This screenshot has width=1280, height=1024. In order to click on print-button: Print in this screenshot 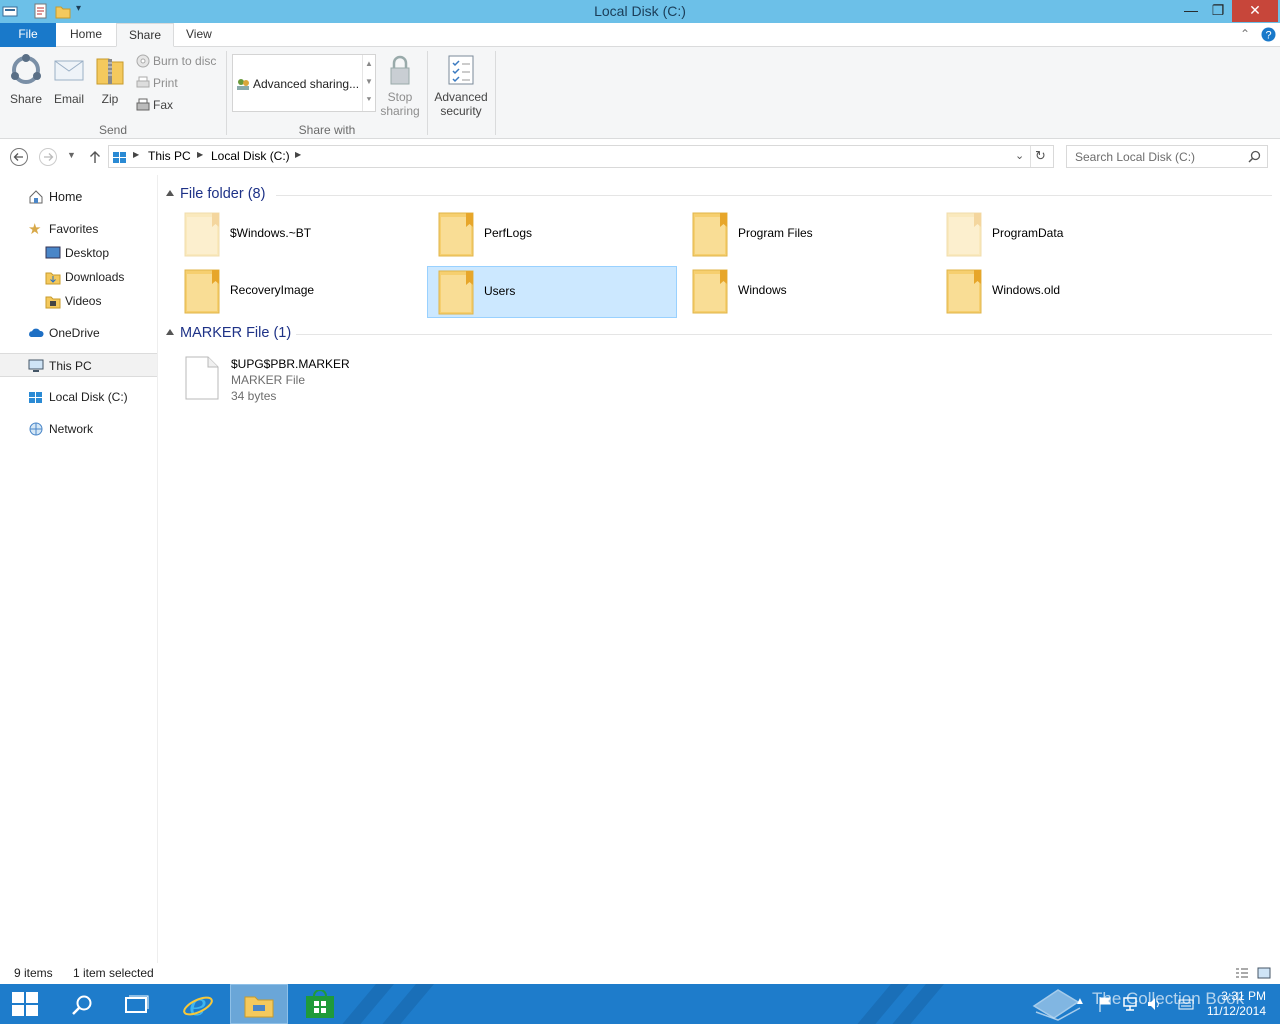, I will do `click(157, 83)`.